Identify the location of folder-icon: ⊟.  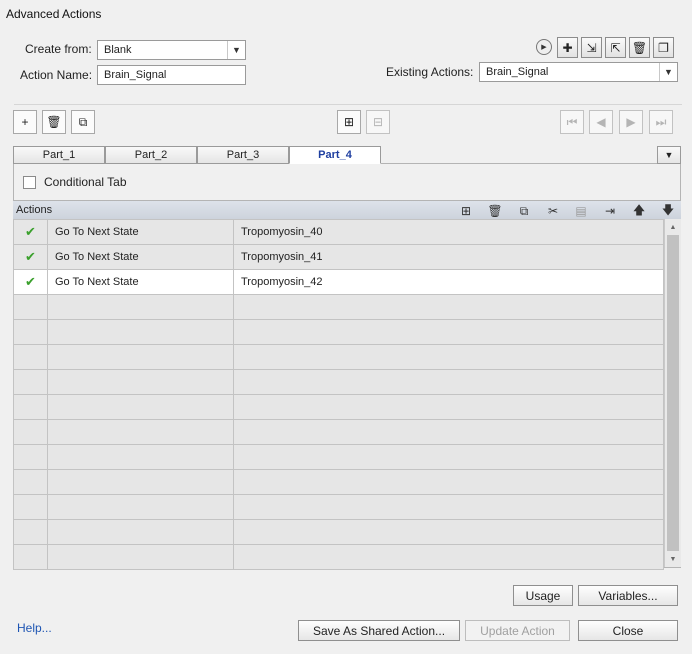
(378, 122).